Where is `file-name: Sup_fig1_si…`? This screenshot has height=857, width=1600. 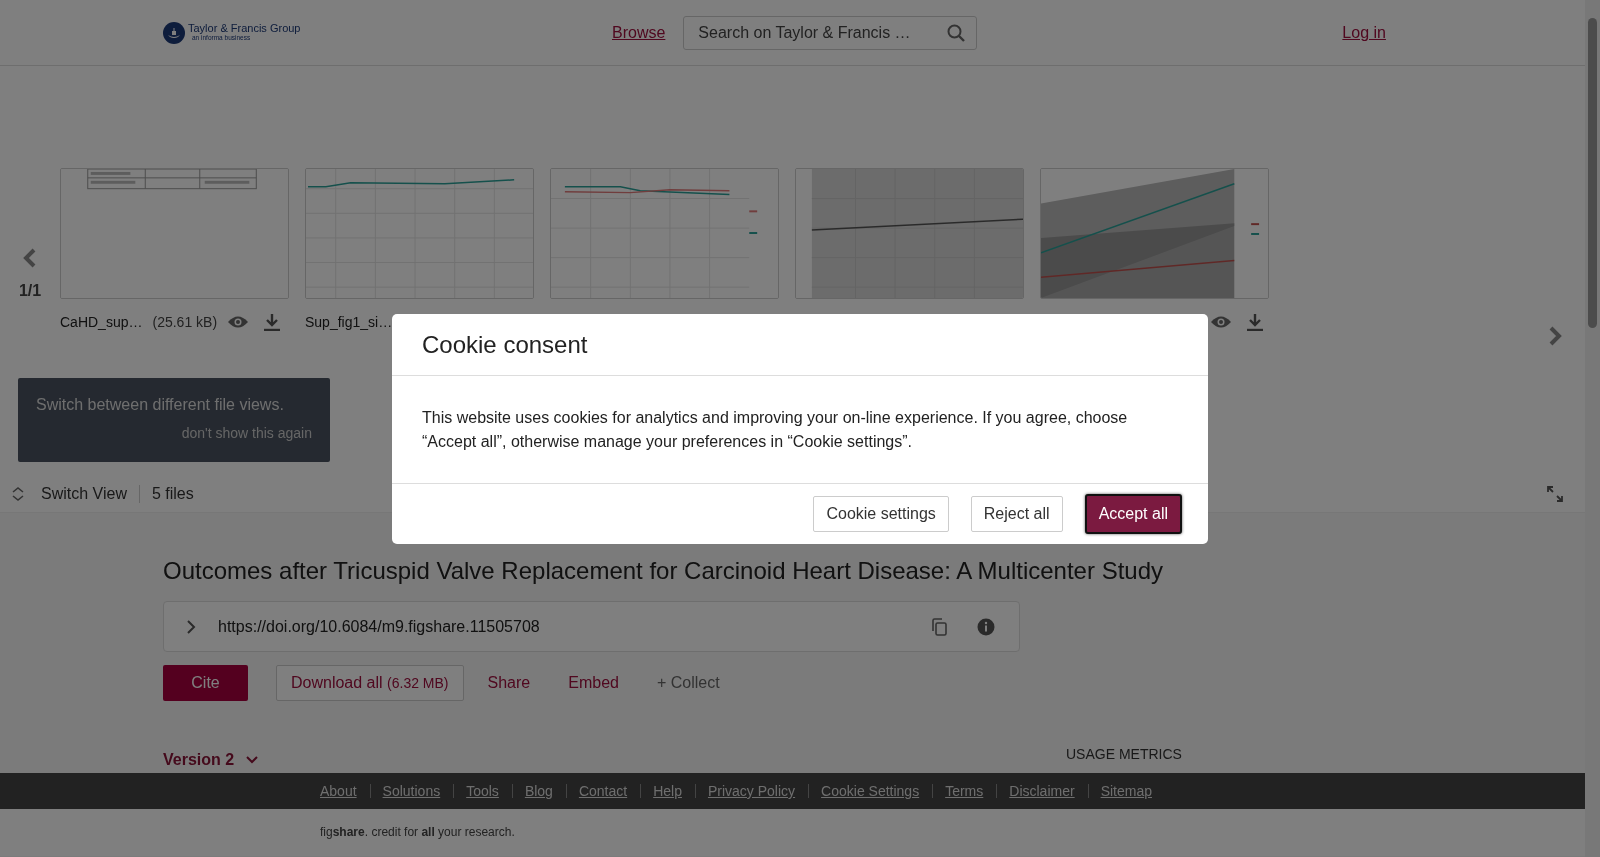 file-name: Sup_fig1_si… is located at coordinates (349, 322).